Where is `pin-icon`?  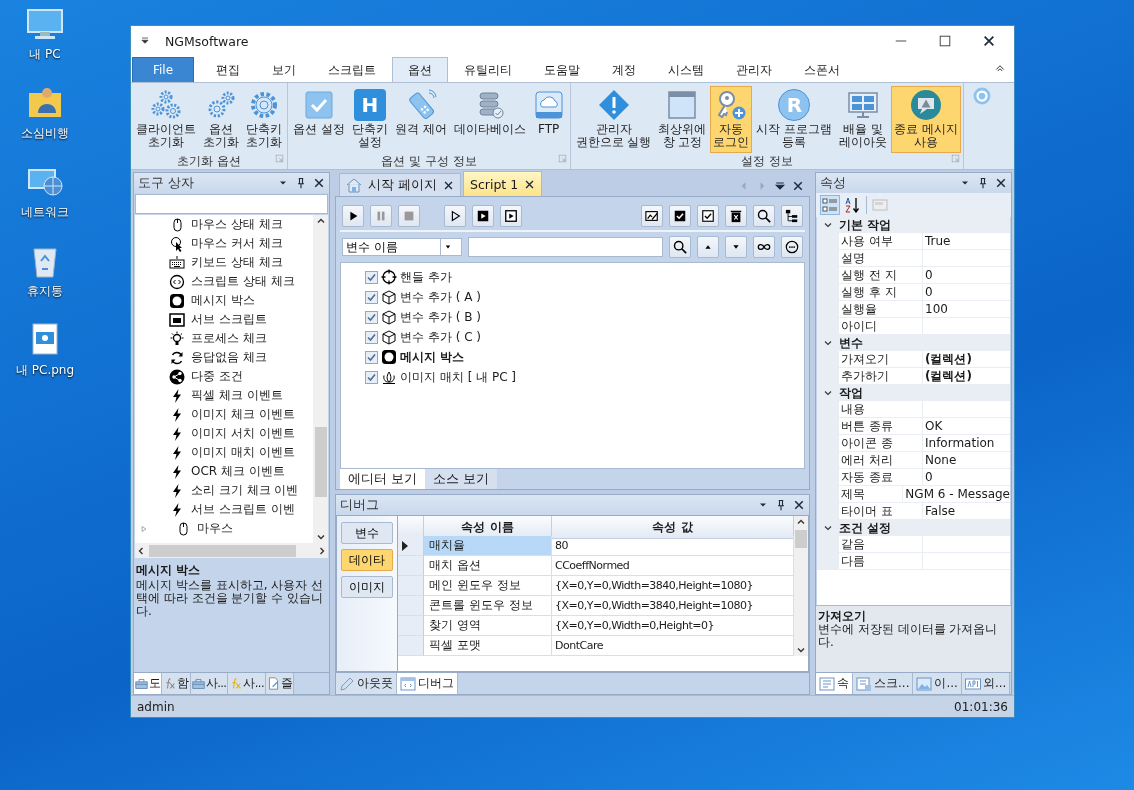 pin-icon is located at coordinates (301, 183).